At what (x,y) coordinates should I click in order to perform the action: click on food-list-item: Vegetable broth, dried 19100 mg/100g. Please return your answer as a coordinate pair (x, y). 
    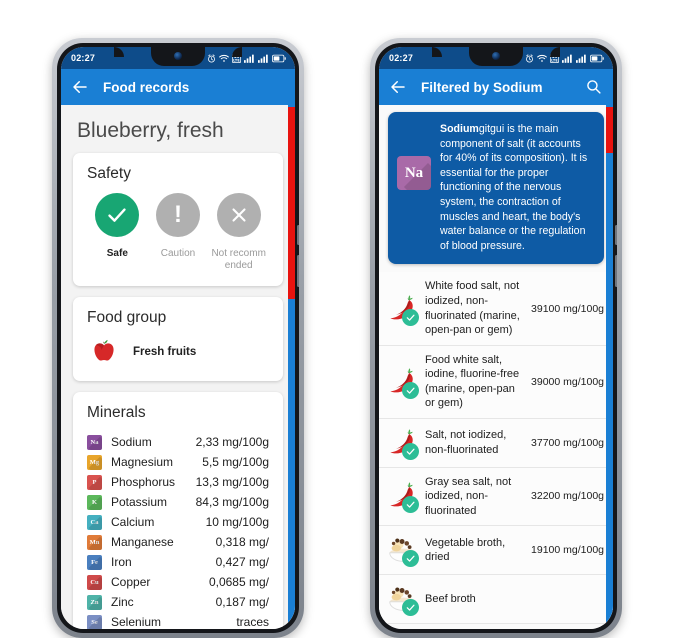
    Looking at the image, I should click on (496, 551).